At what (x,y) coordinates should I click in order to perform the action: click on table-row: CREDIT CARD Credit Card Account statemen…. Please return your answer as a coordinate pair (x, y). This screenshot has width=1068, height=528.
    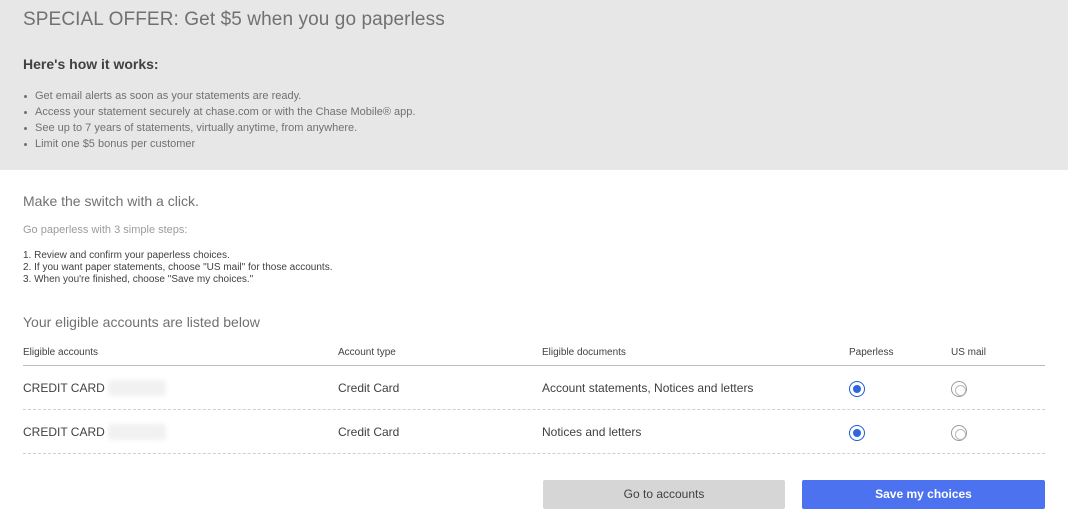
    Looking at the image, I should click on (534, 388).